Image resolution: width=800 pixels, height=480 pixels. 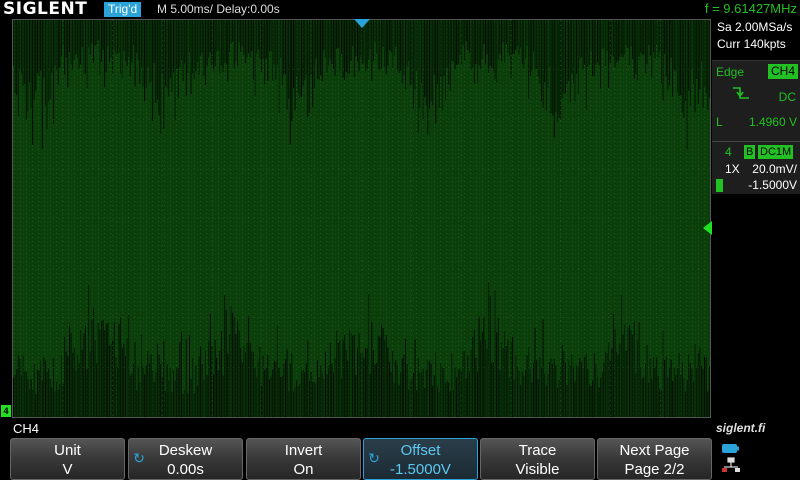 I want to click on channel-color-indicator, so click(x=719, y=185).